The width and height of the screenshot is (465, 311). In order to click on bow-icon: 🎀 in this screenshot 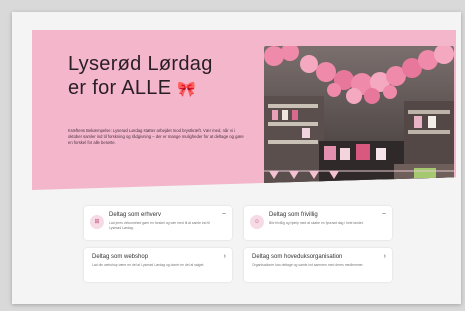, I will do `click(187, 89)`.